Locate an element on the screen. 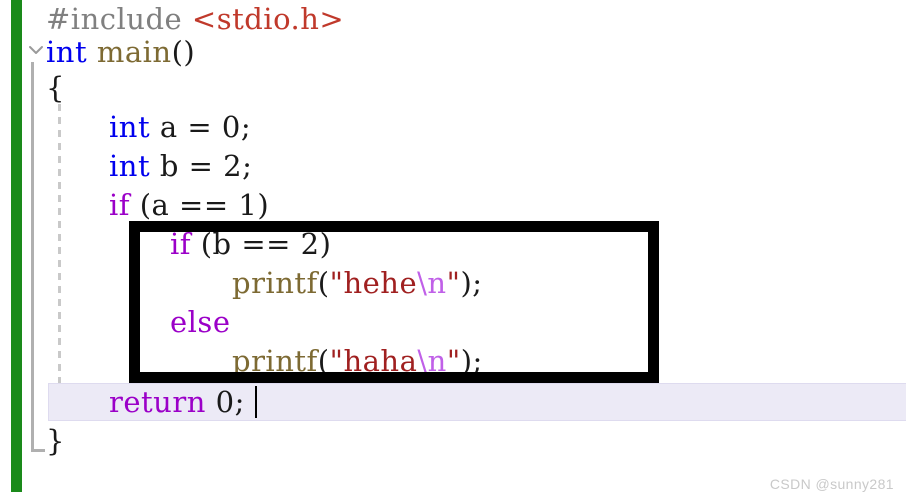 This screenshot has height=502, width=906. code-token: { is located at coordinates (55, 88).